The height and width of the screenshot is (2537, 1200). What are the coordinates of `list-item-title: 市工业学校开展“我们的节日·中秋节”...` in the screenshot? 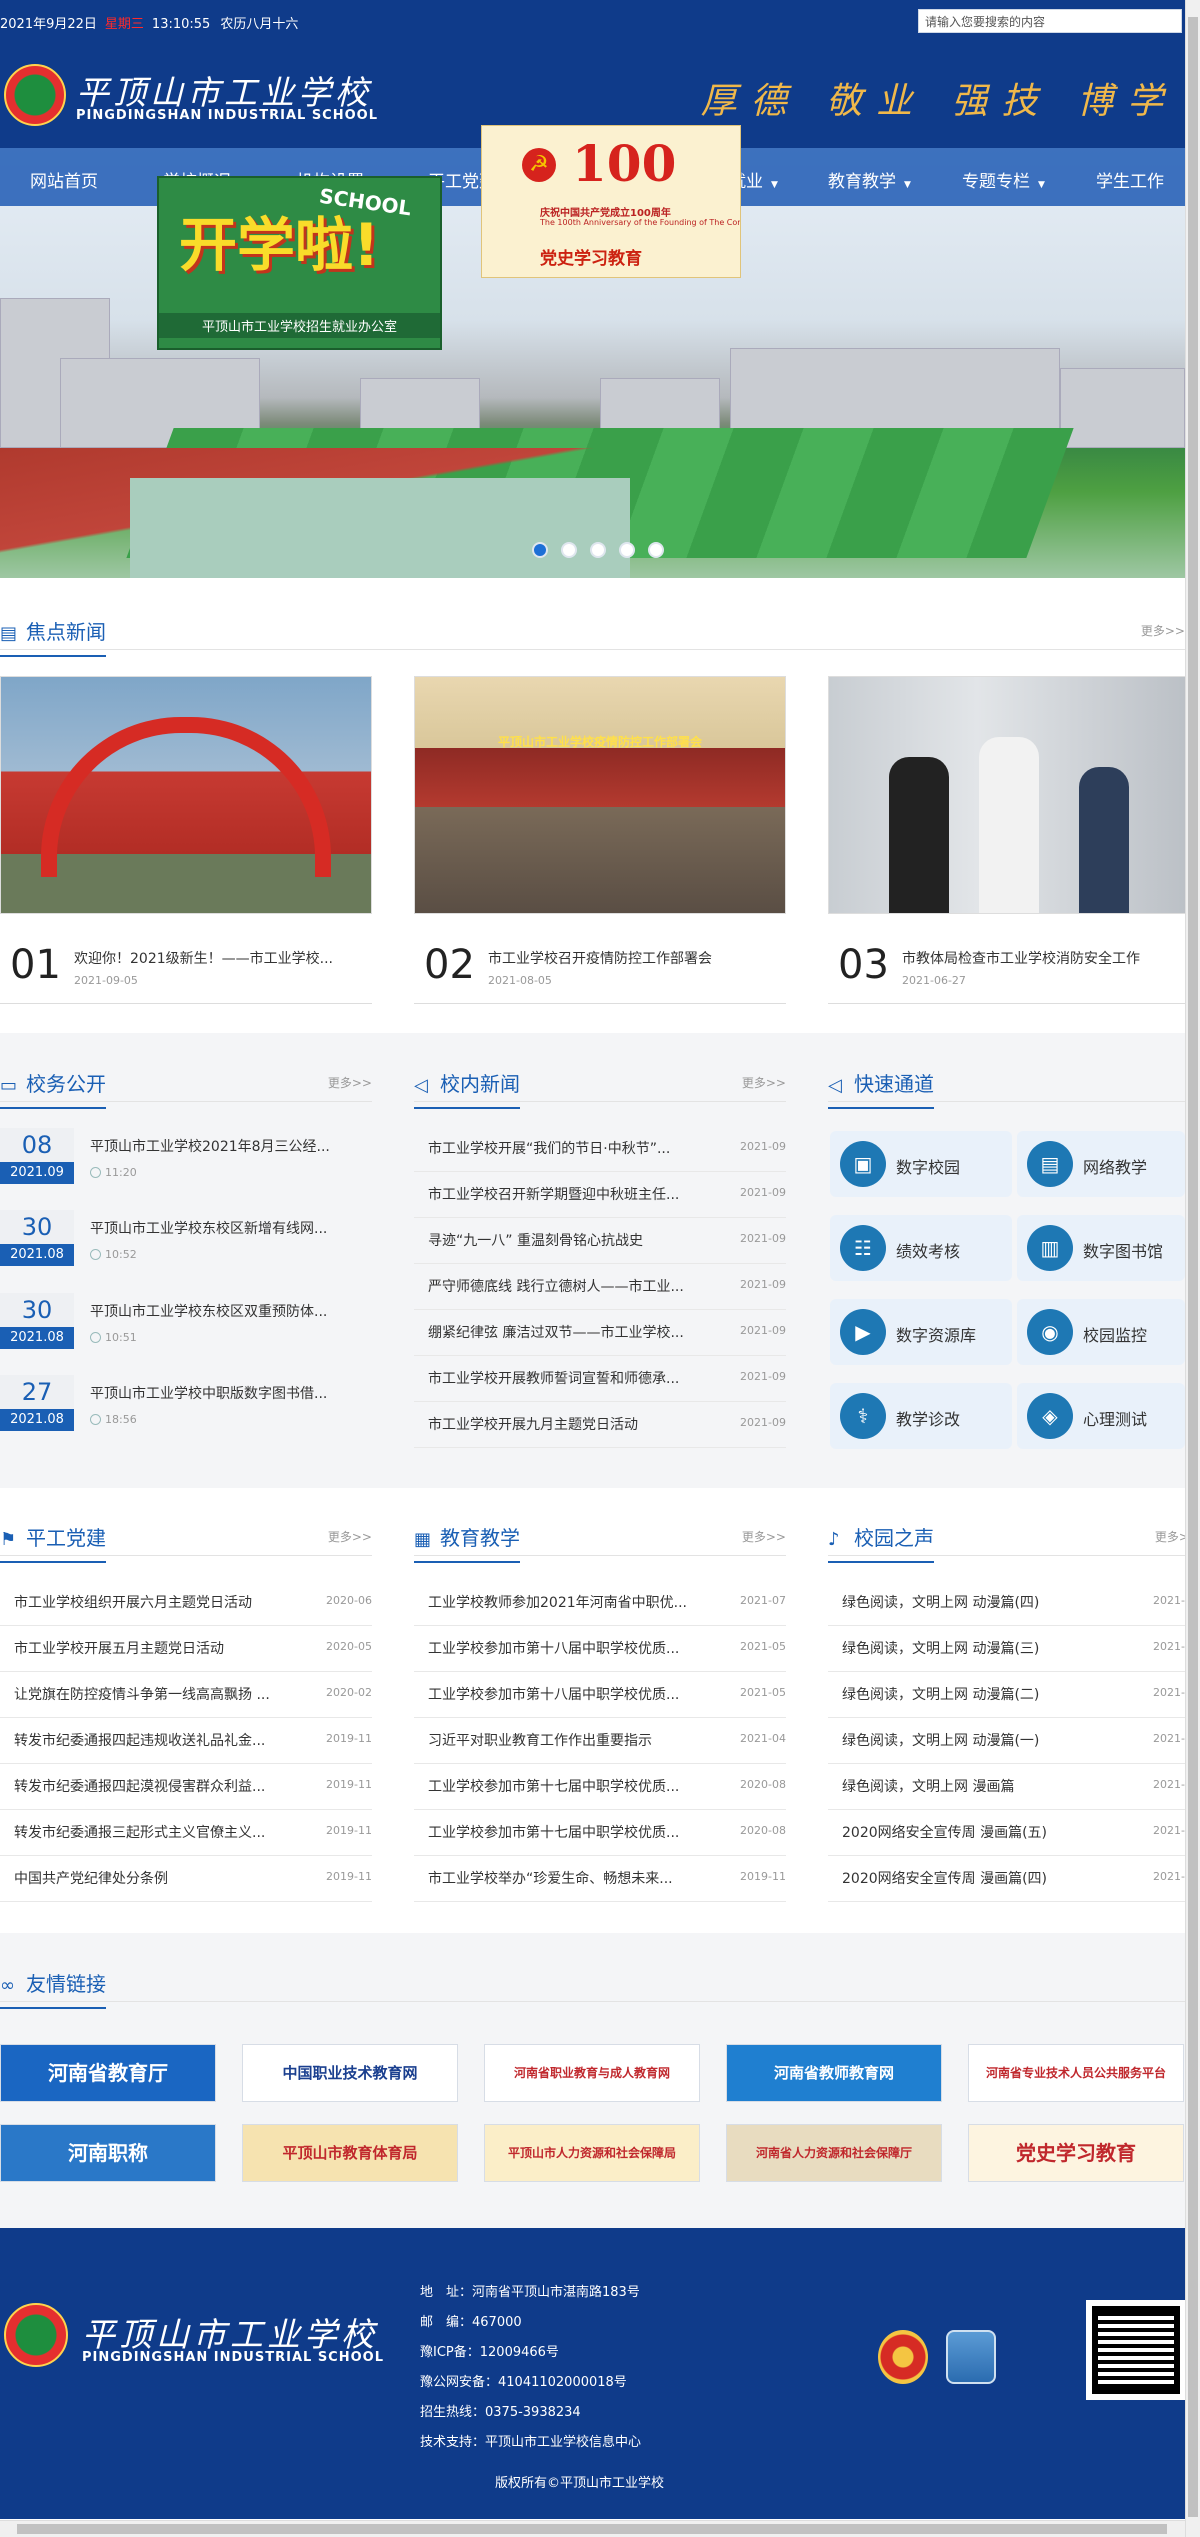 It's located at (578, 1148).